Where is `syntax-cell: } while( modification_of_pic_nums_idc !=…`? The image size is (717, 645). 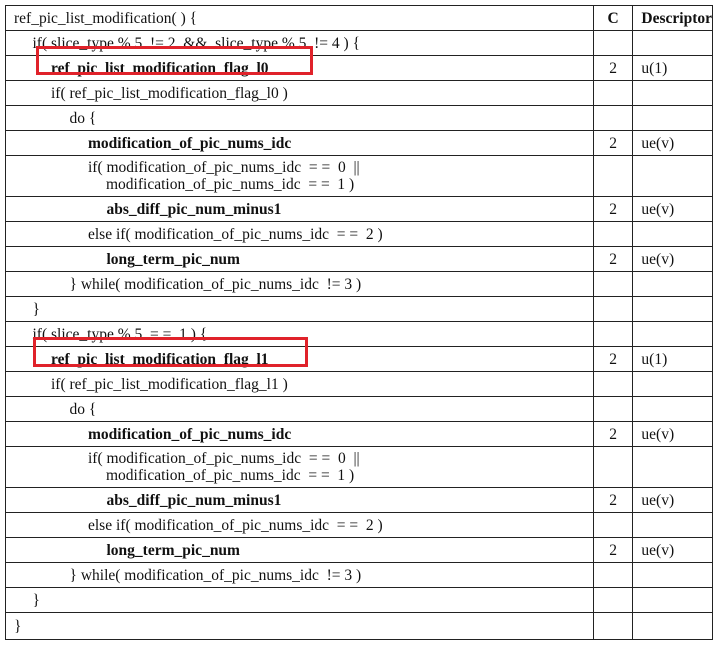
syntax-cell: } while( modification_of_pic_nums_idc !=… is located at coordinates (299, 575).